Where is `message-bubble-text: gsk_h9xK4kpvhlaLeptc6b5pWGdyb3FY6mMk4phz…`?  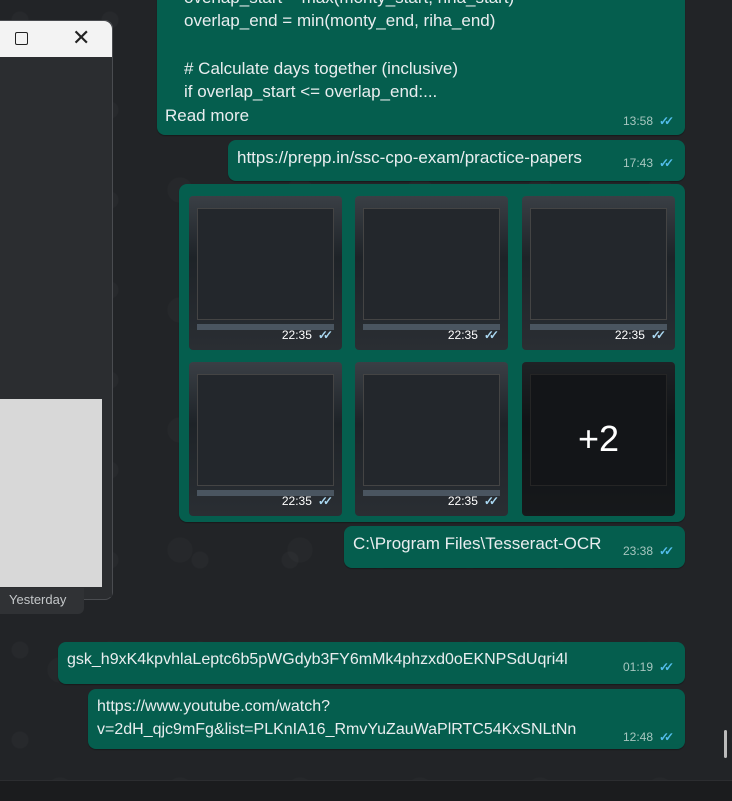
message-bubble-text: gsk_h9xK4kpvhlaLeptc6b5pWGdyb3FY6mMk4phz… is located at coordinates (371, 663).